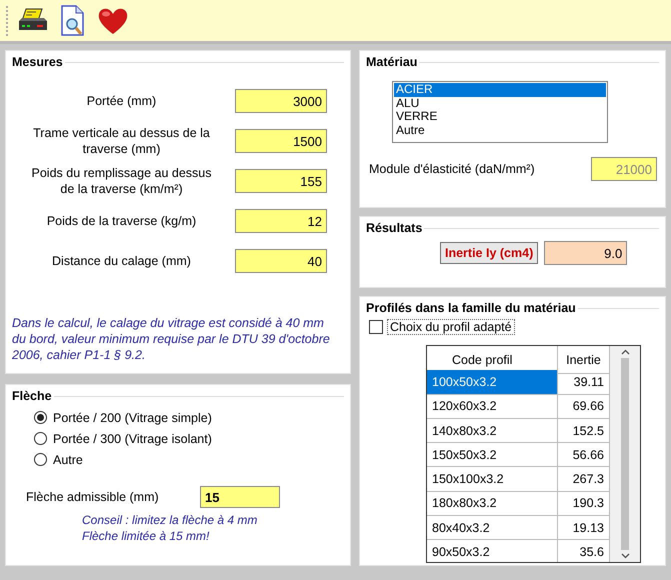  Describe the element at coordinates (489, 253) in the screenshot. I see `result-label: Inertie Iy (cm4)` at that location.